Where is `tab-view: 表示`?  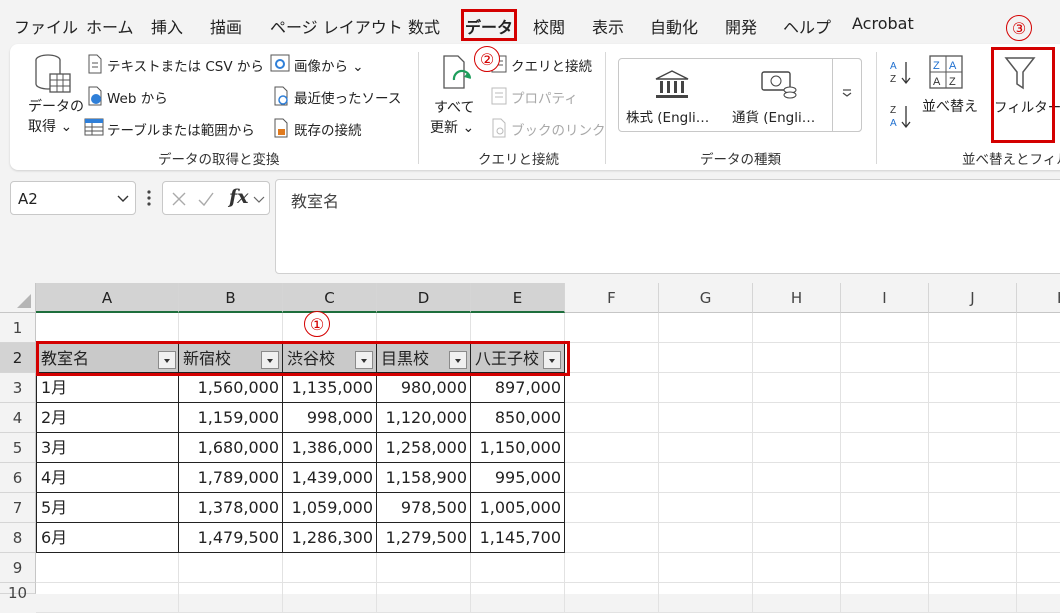
tab-view: 表示 is located at coordinates (608, 26).